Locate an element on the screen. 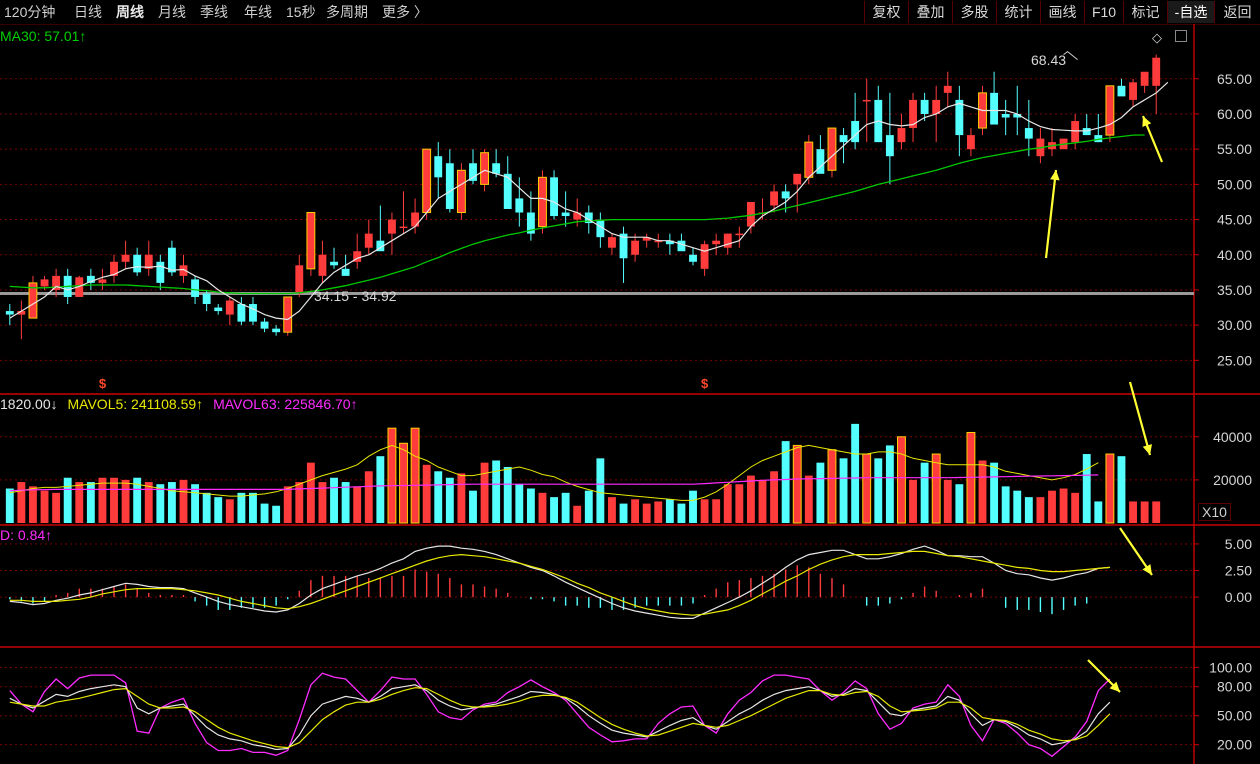  macd-dea-line is located at coordinates (559, 583).